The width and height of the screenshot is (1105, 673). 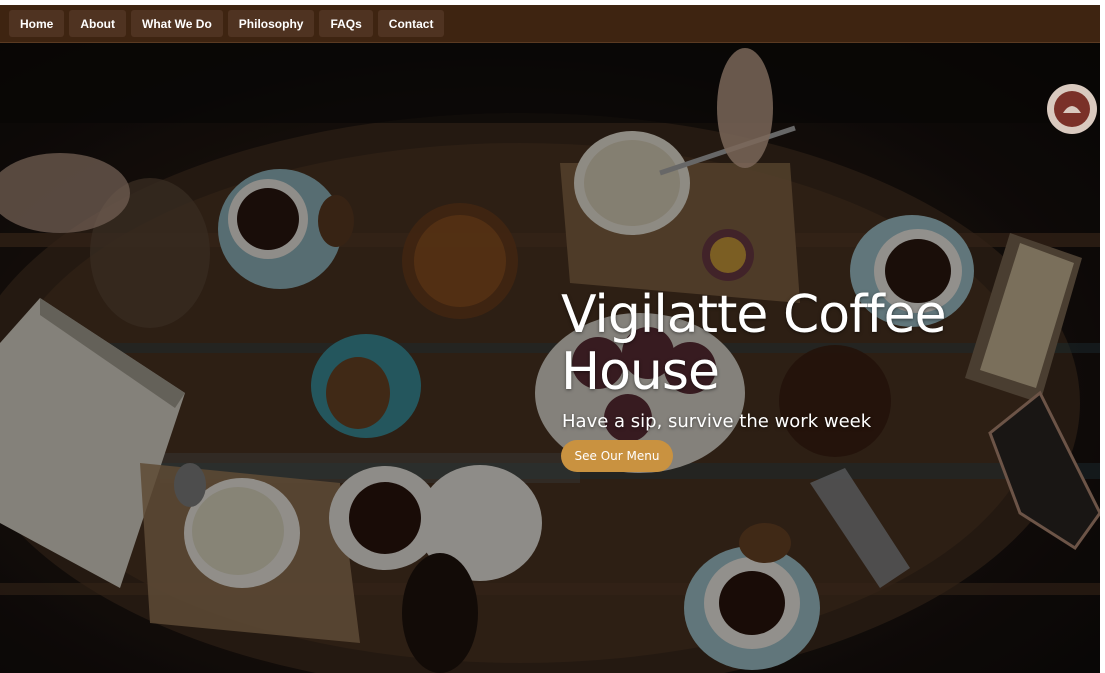 What do you see at coordinates (617, 456) in the screenshot?
I see `see-our-menu-button: See Our Menu` at bounding box center [617, 456].